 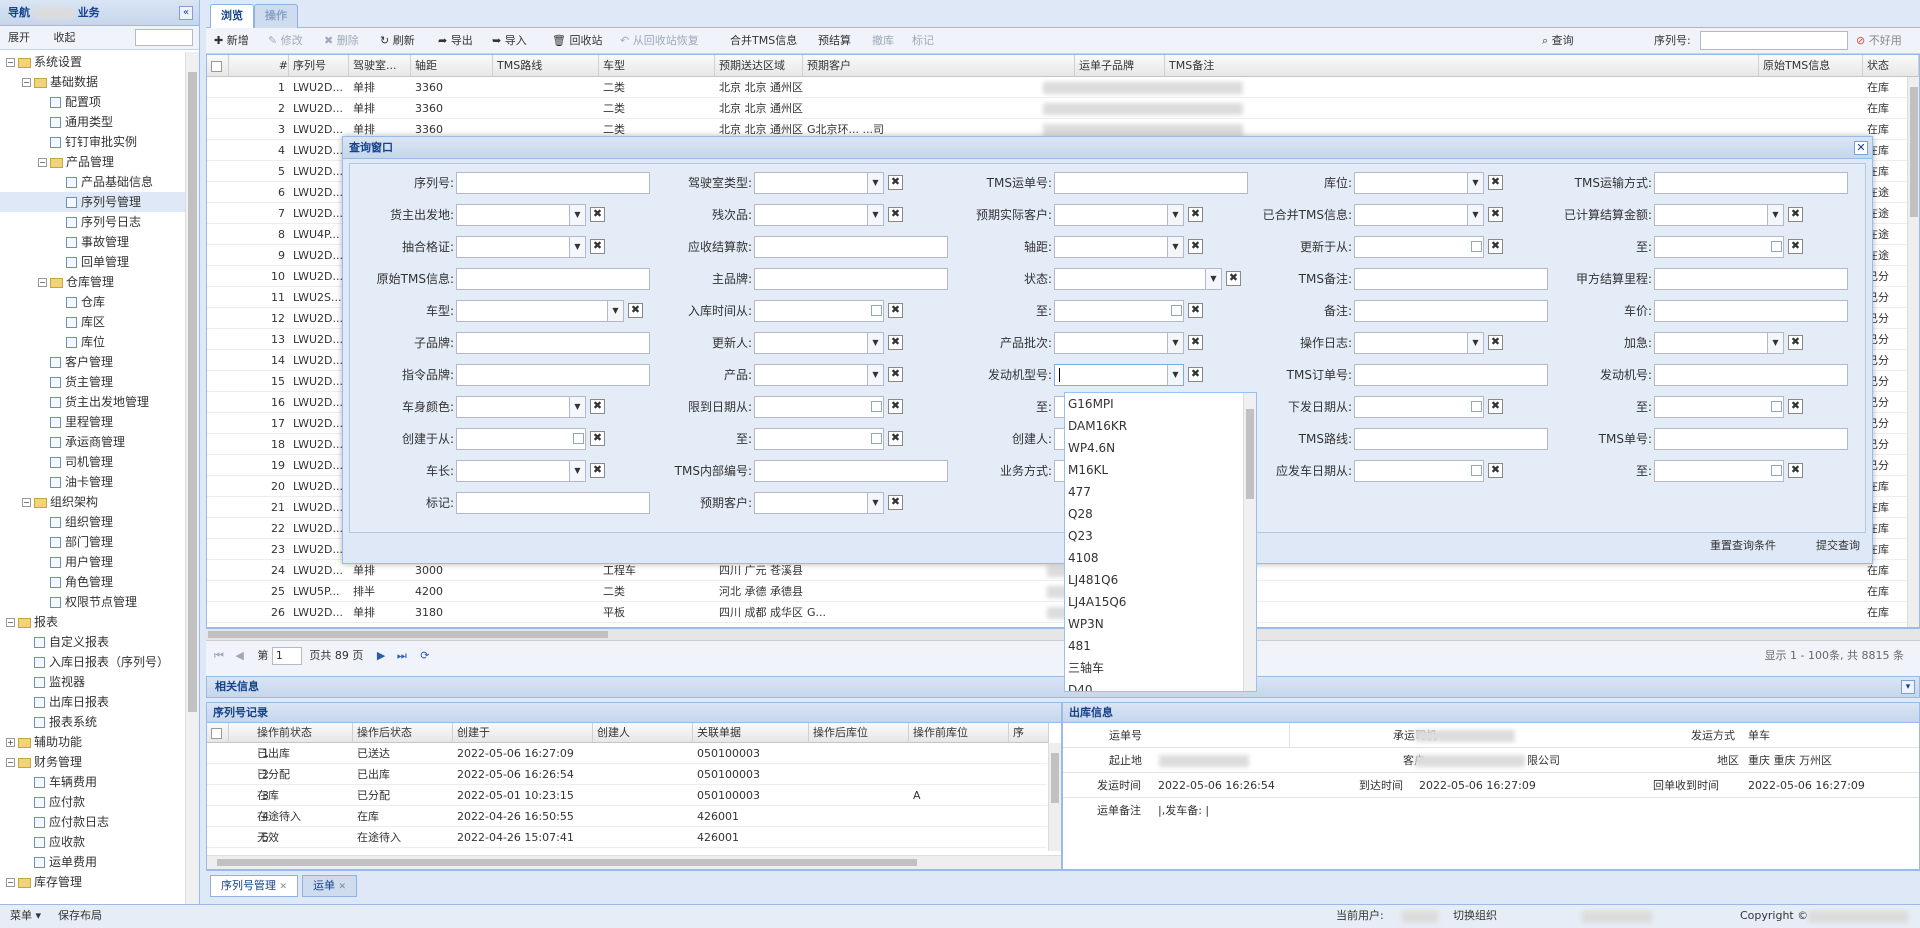 I want to click on table-row: 1 已出库 已送达 2022-05-06 16:27:09 050100003, so click(x=627, y=753).